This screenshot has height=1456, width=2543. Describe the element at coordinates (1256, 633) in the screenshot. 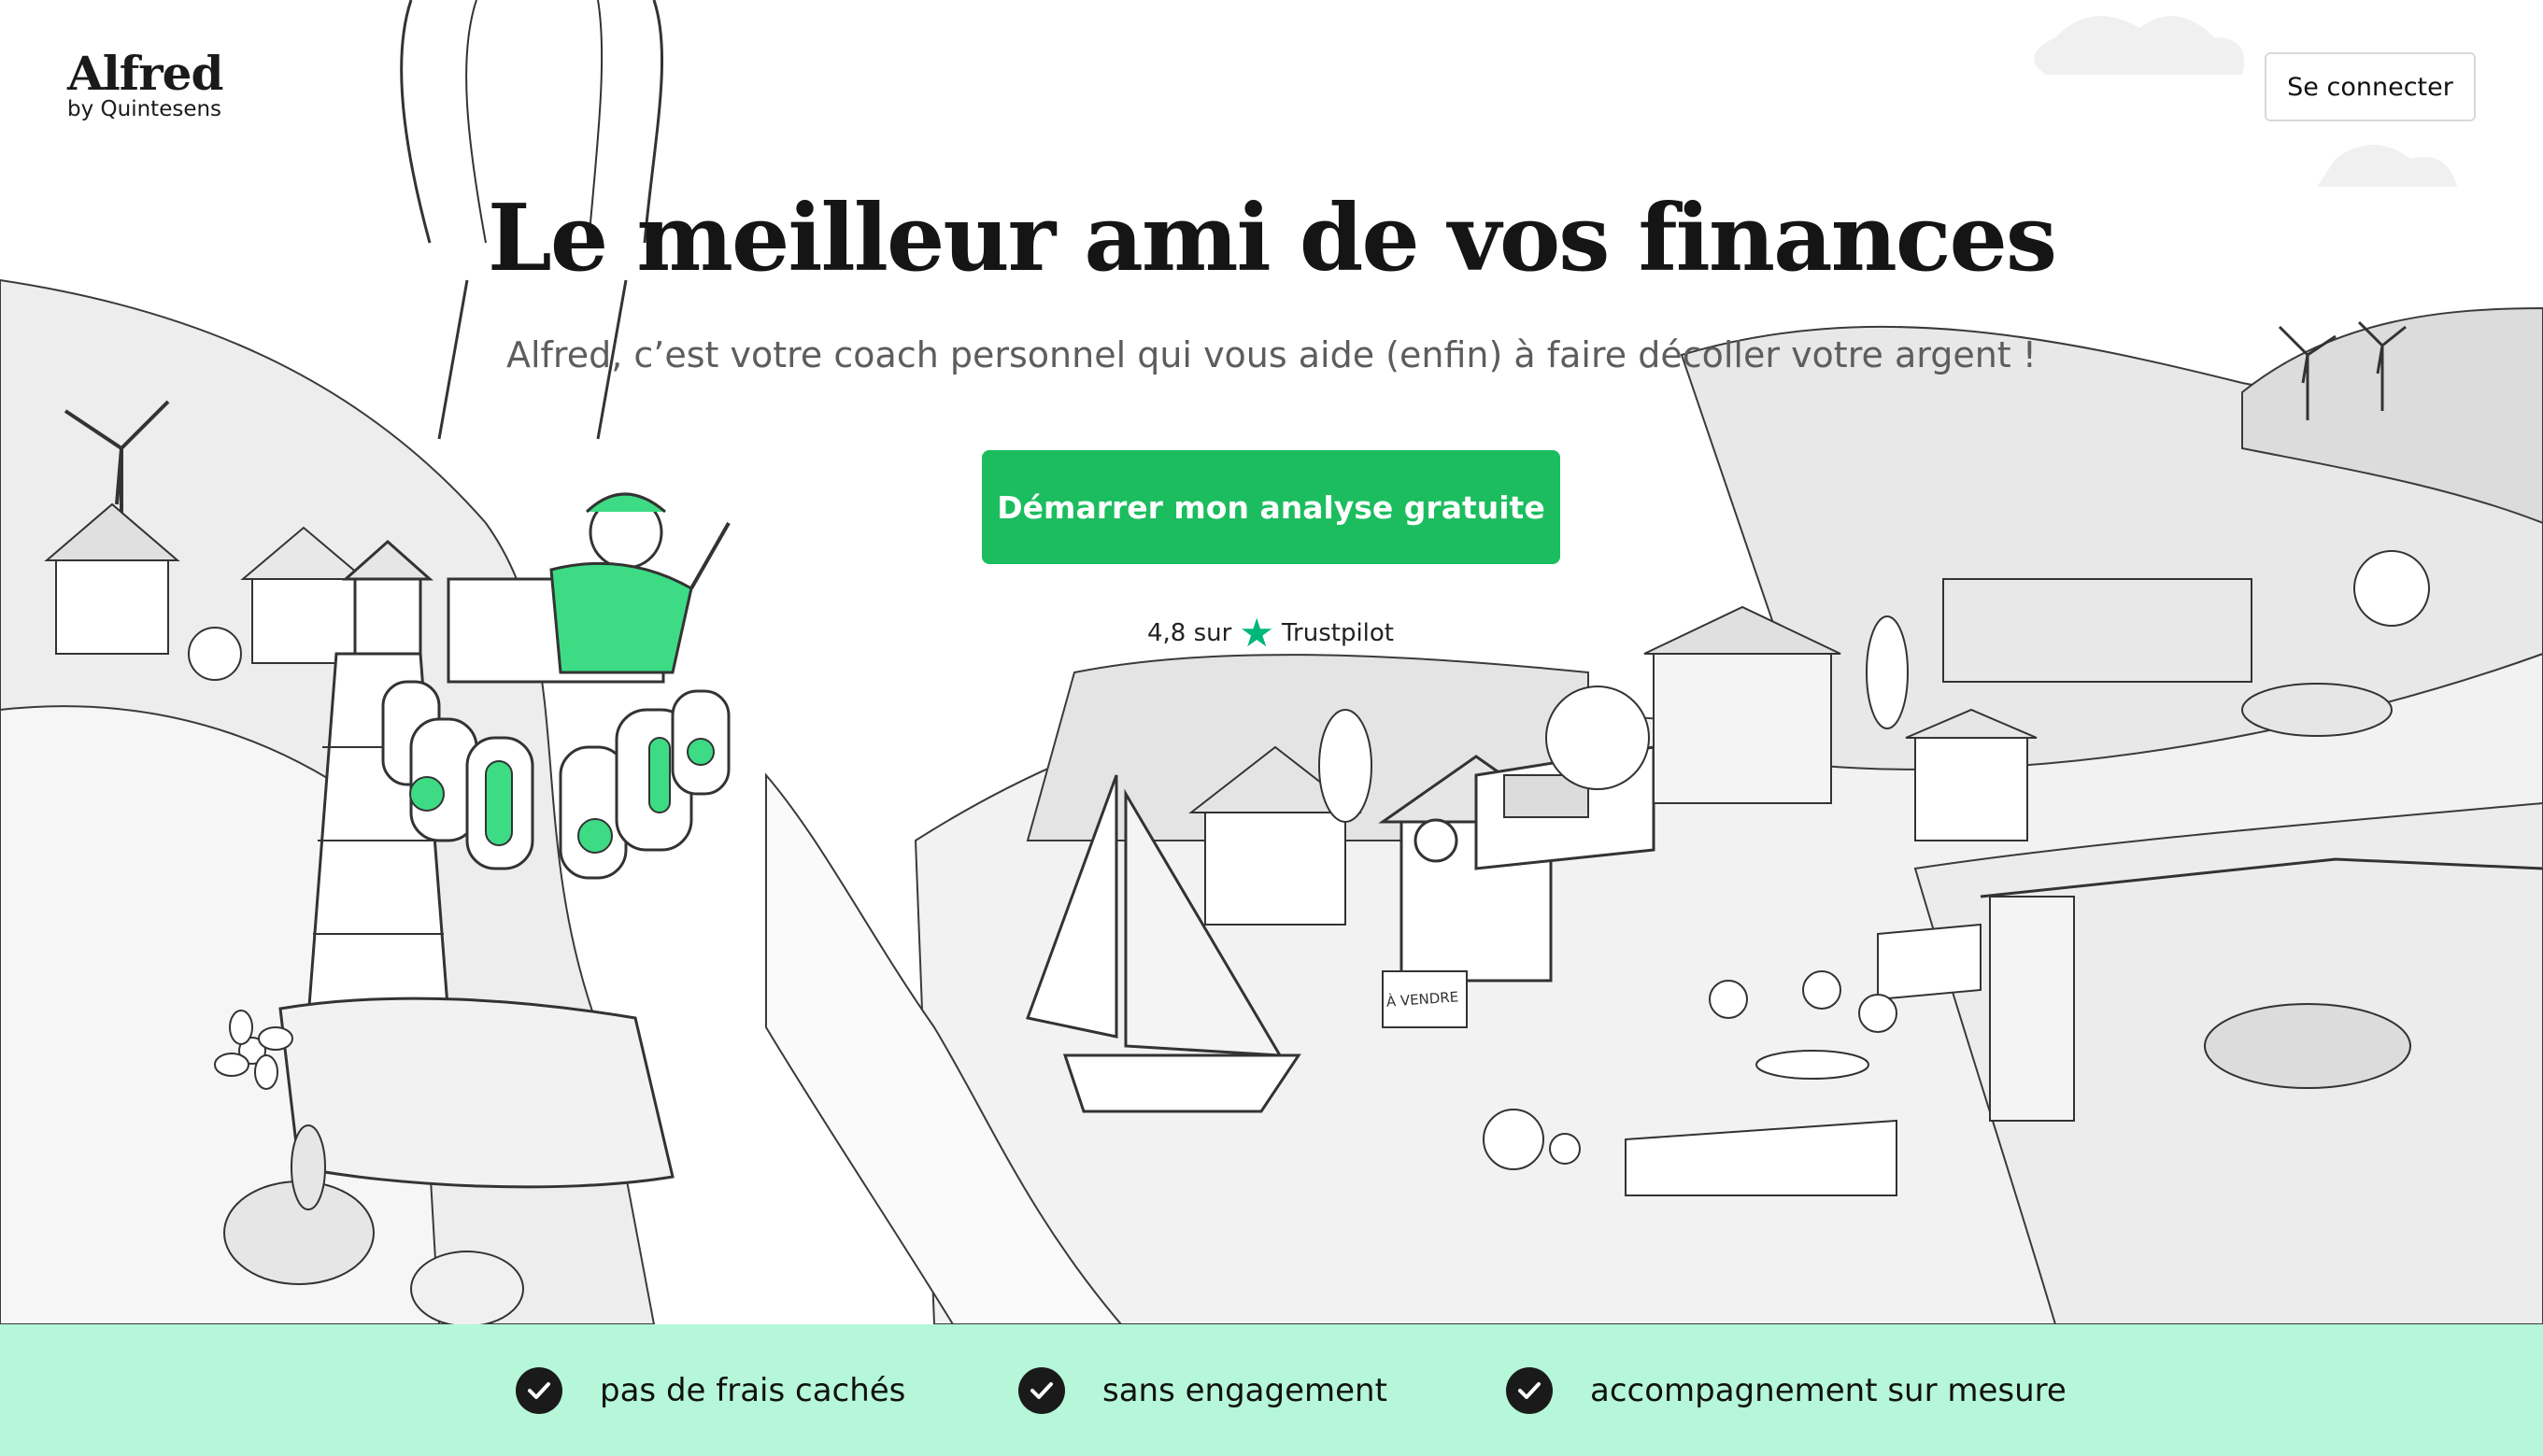

I see `star-icon: ★` at that location.